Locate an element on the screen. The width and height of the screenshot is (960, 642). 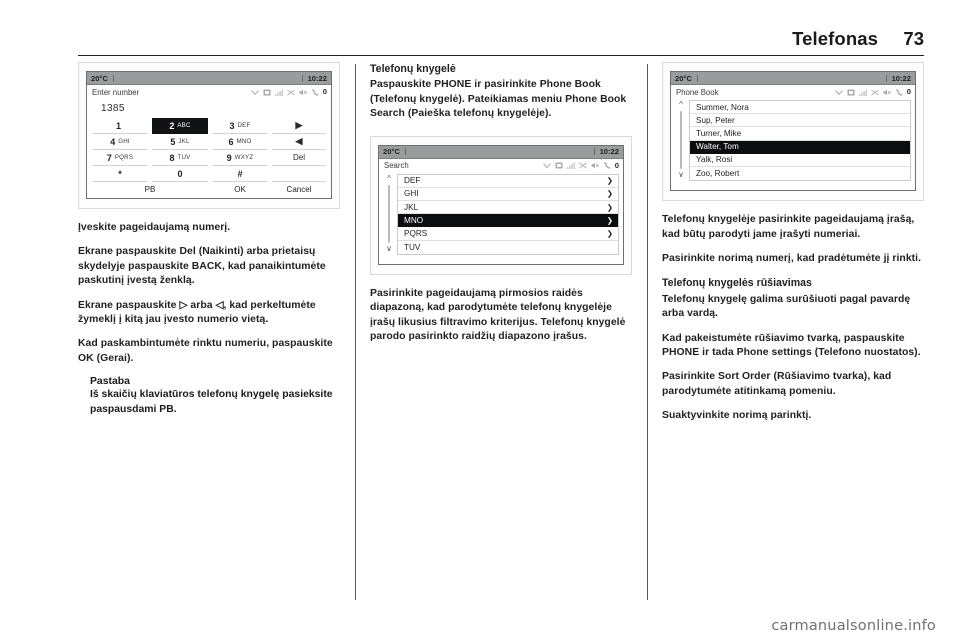
key-8: 8 TUV is located at coordinates (180, 158).